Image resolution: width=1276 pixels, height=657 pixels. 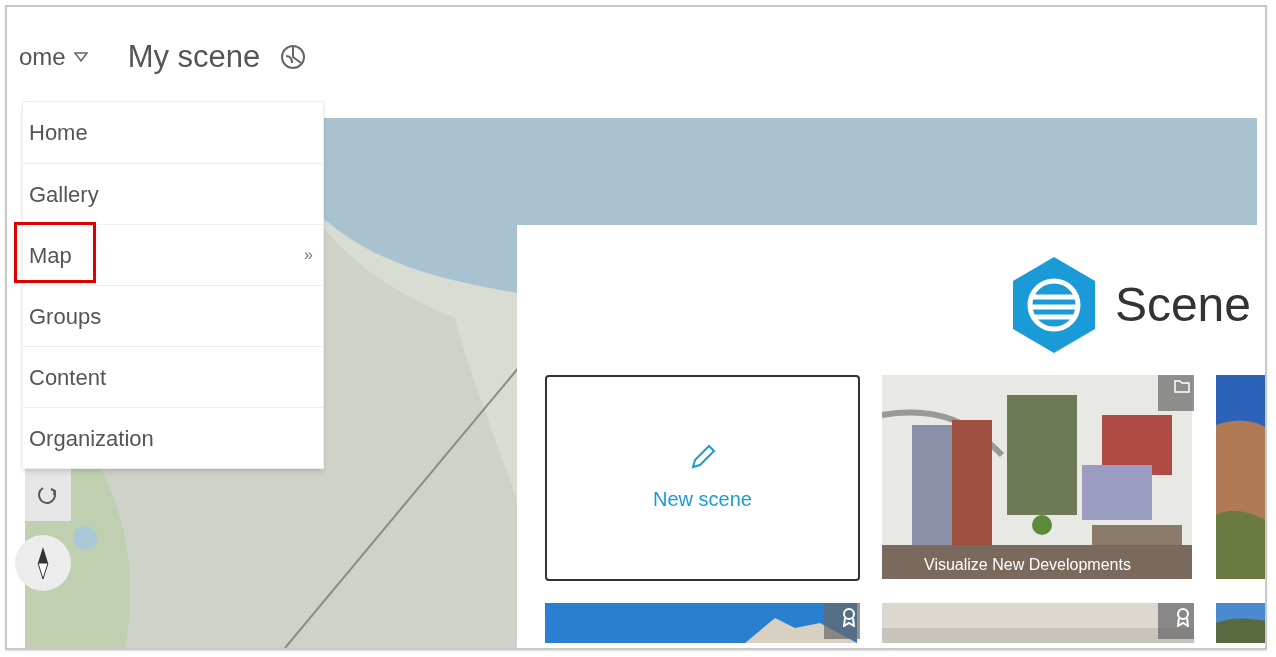 I want to click on page-title: My scene, so click(x=194, y=56).